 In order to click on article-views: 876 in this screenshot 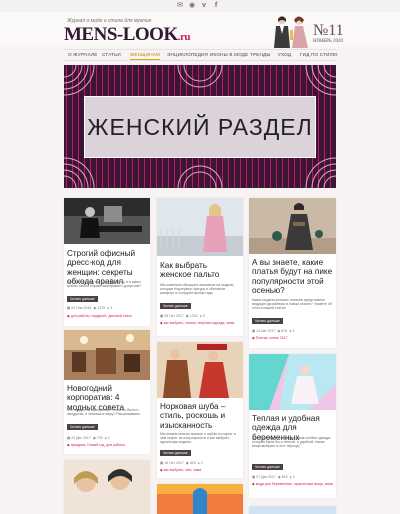, I will do `click(284, 331)`.